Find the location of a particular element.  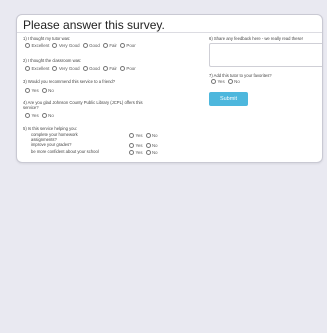

q1-option-excellent: Excellent is located at coordinates (37, 45).